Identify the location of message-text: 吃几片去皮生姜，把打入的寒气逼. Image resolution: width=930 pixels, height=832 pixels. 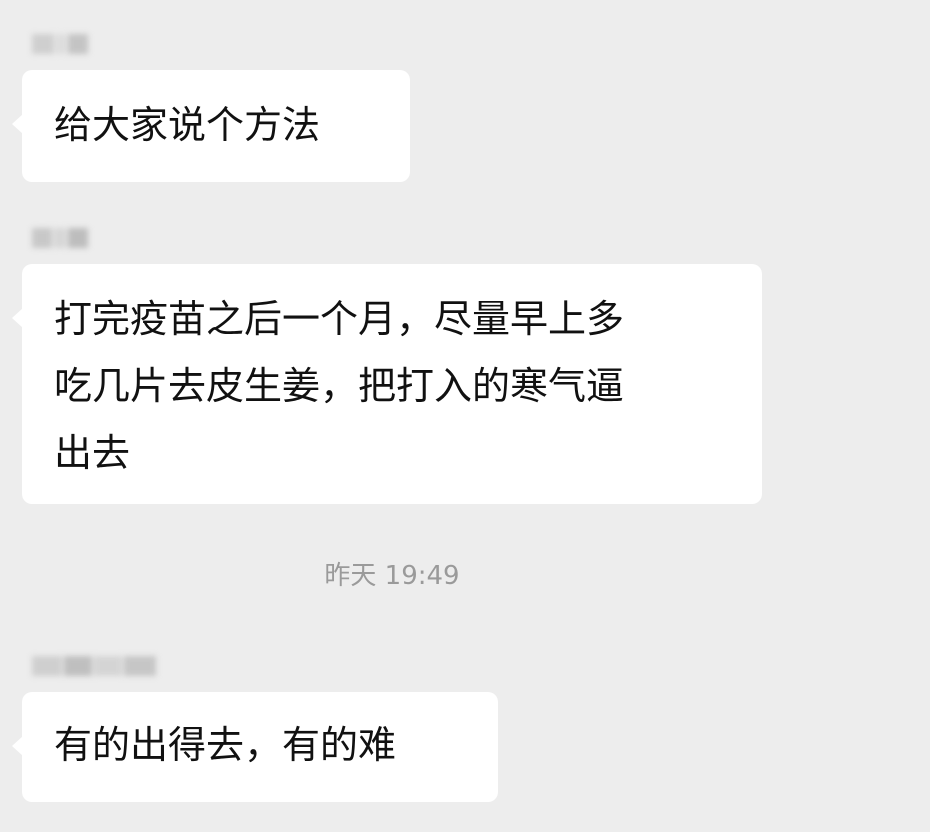
(339, 386).